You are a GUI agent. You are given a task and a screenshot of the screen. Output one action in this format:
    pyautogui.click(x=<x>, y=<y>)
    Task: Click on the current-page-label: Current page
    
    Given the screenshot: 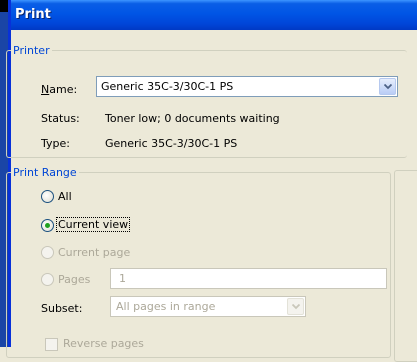 What is the action you would take?
    pyautogui.click(x=94, y=252)
    